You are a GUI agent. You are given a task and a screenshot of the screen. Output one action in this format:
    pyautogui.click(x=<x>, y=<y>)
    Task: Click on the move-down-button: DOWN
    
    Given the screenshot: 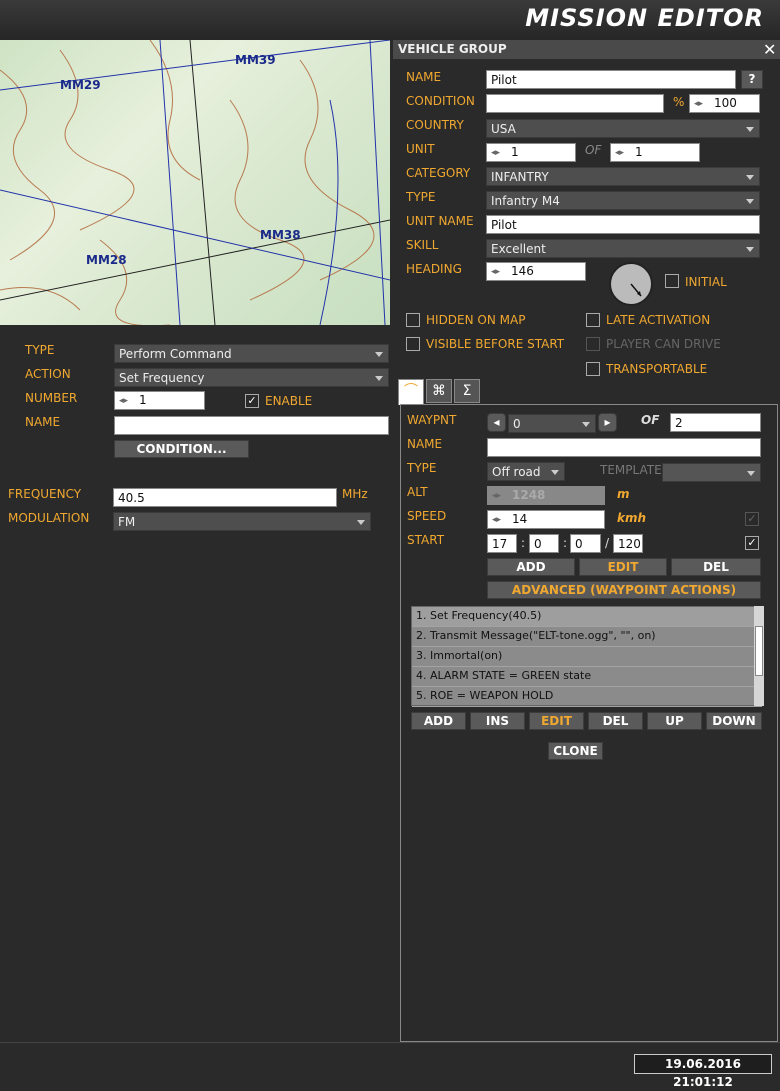 What is the action you would take?
    pyautogui.click(x=734, y=721)
    